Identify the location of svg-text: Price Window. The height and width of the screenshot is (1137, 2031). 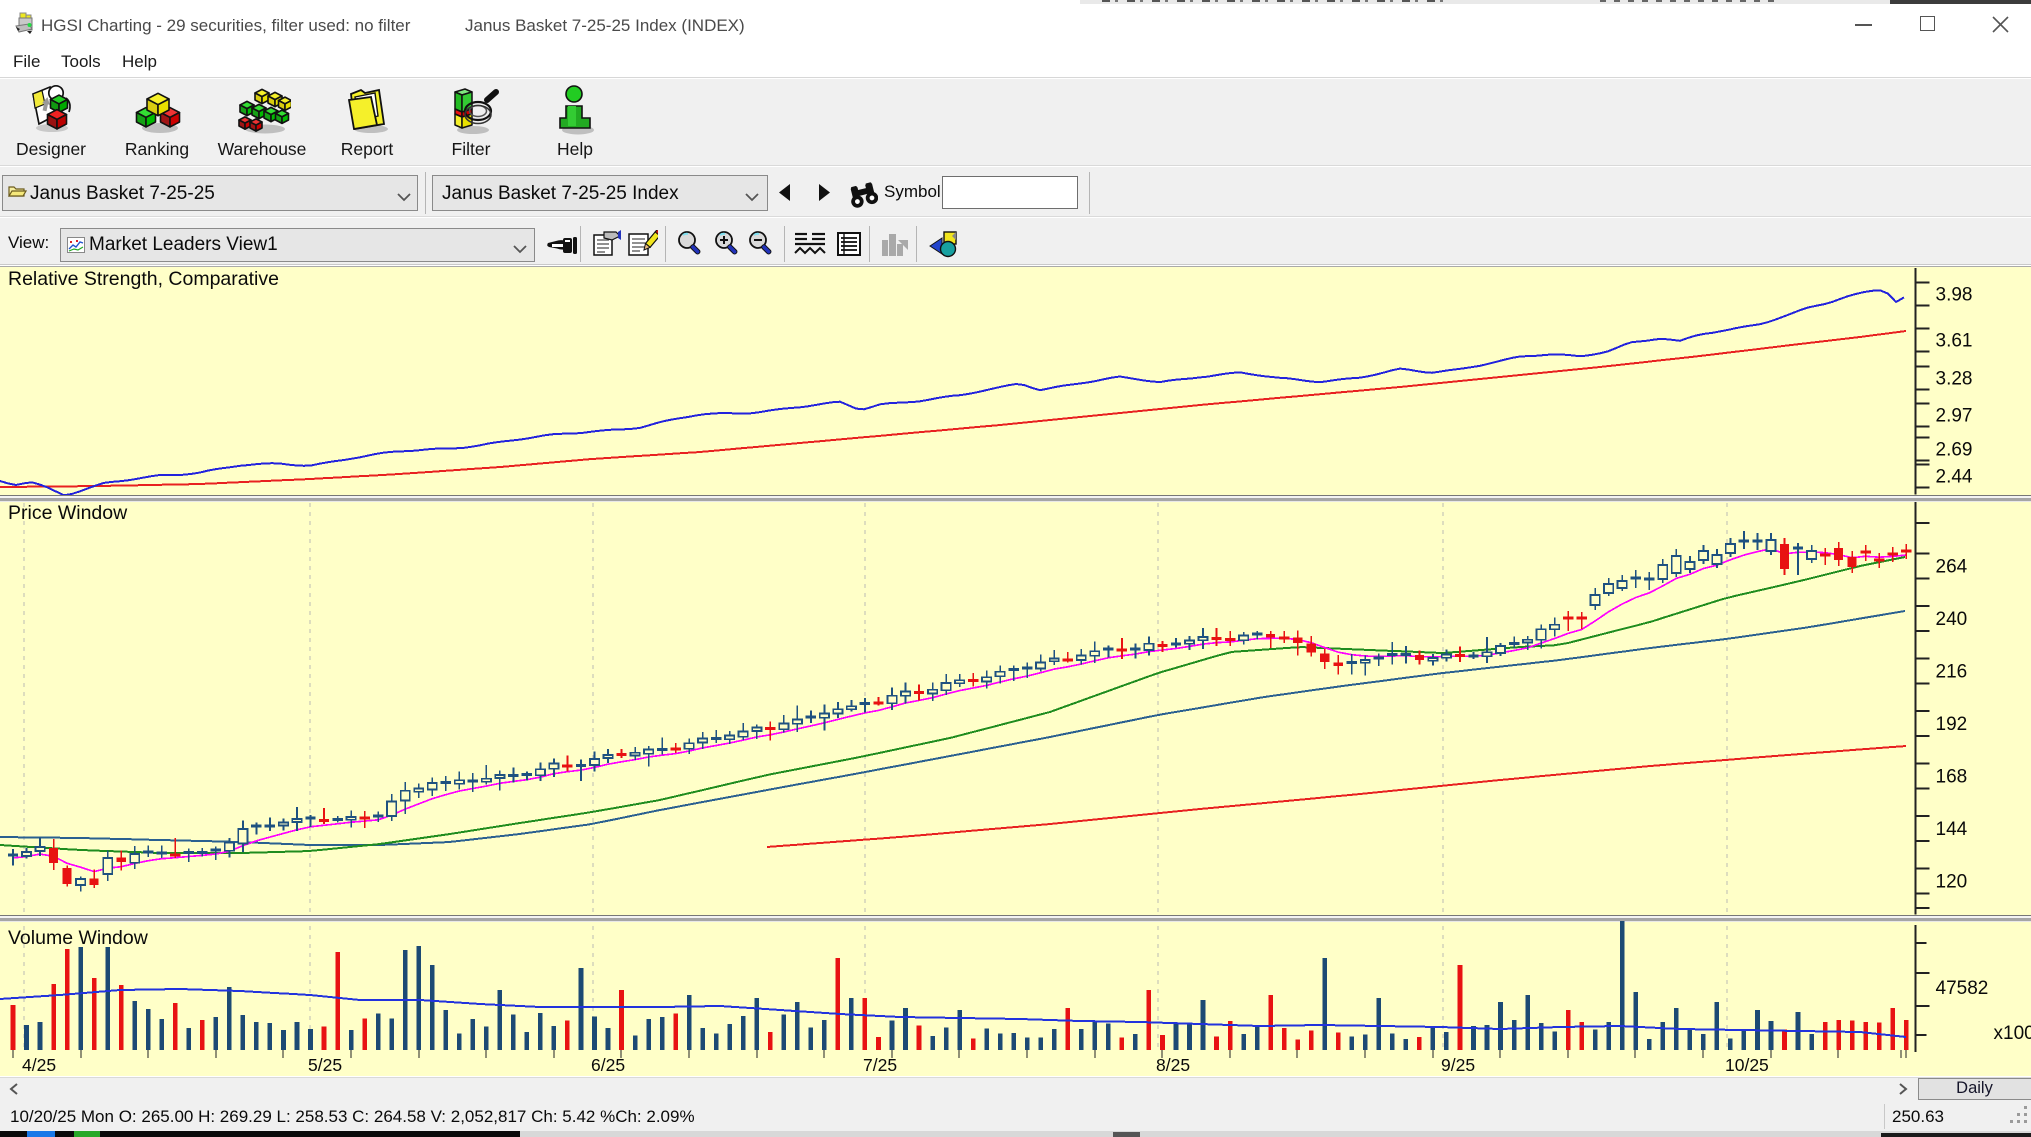
(68, 513).